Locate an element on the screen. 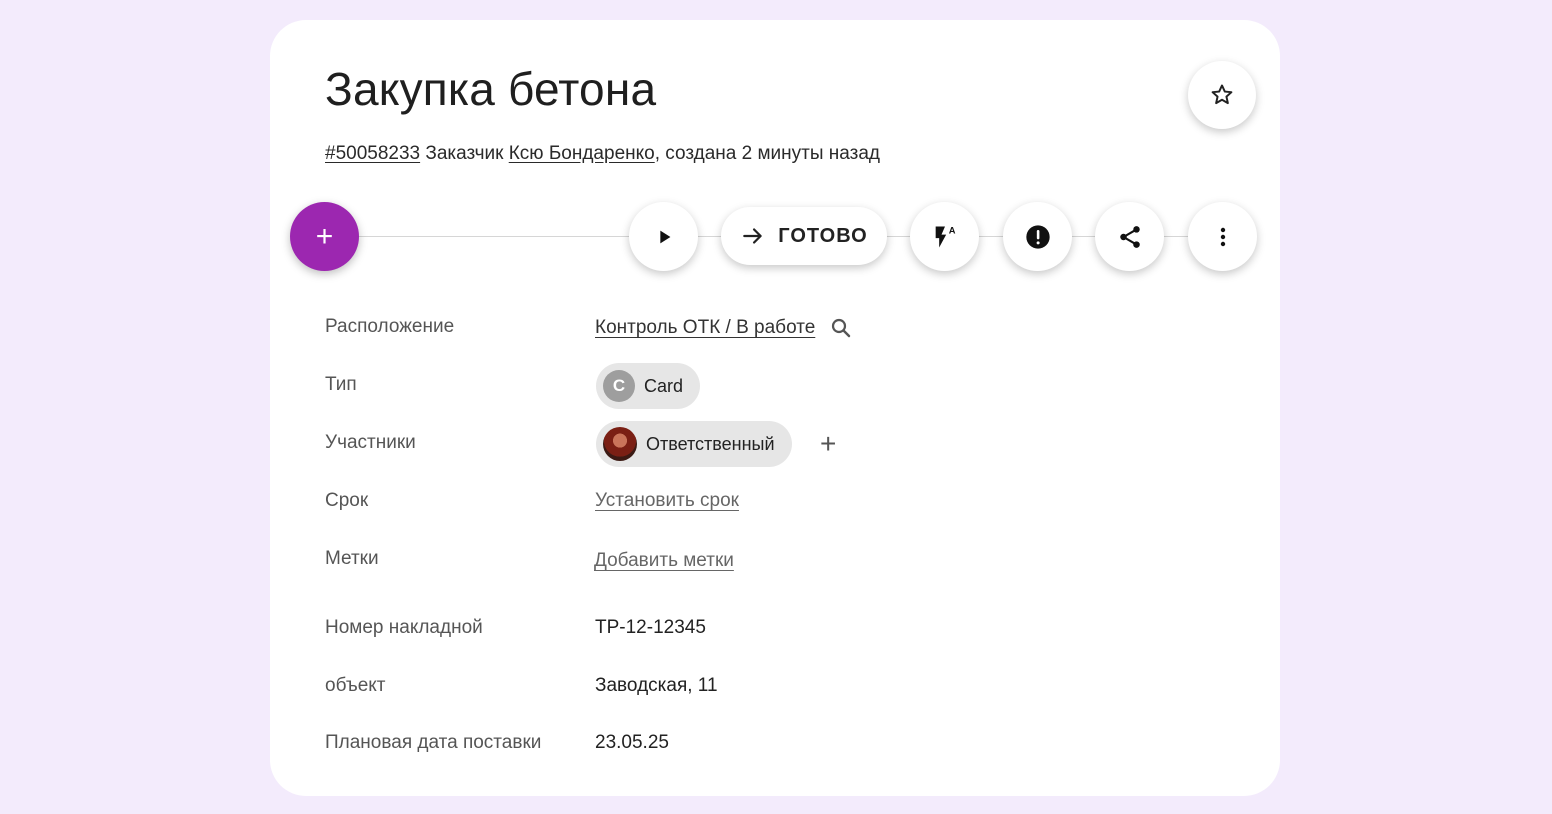  add-button: + is located at coordinates (324, 236).